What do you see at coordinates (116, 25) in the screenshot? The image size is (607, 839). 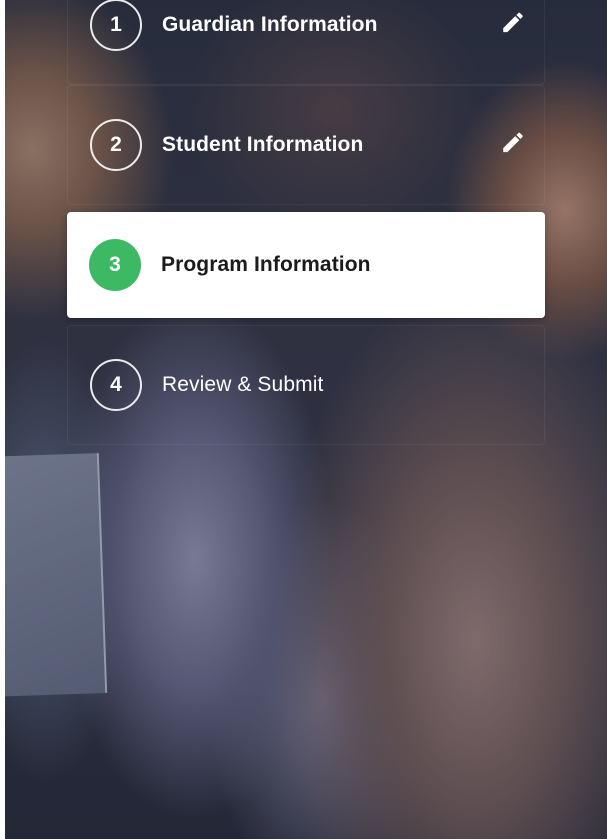 I see `step-number-badge: 1` at bounding box center [116, 25].